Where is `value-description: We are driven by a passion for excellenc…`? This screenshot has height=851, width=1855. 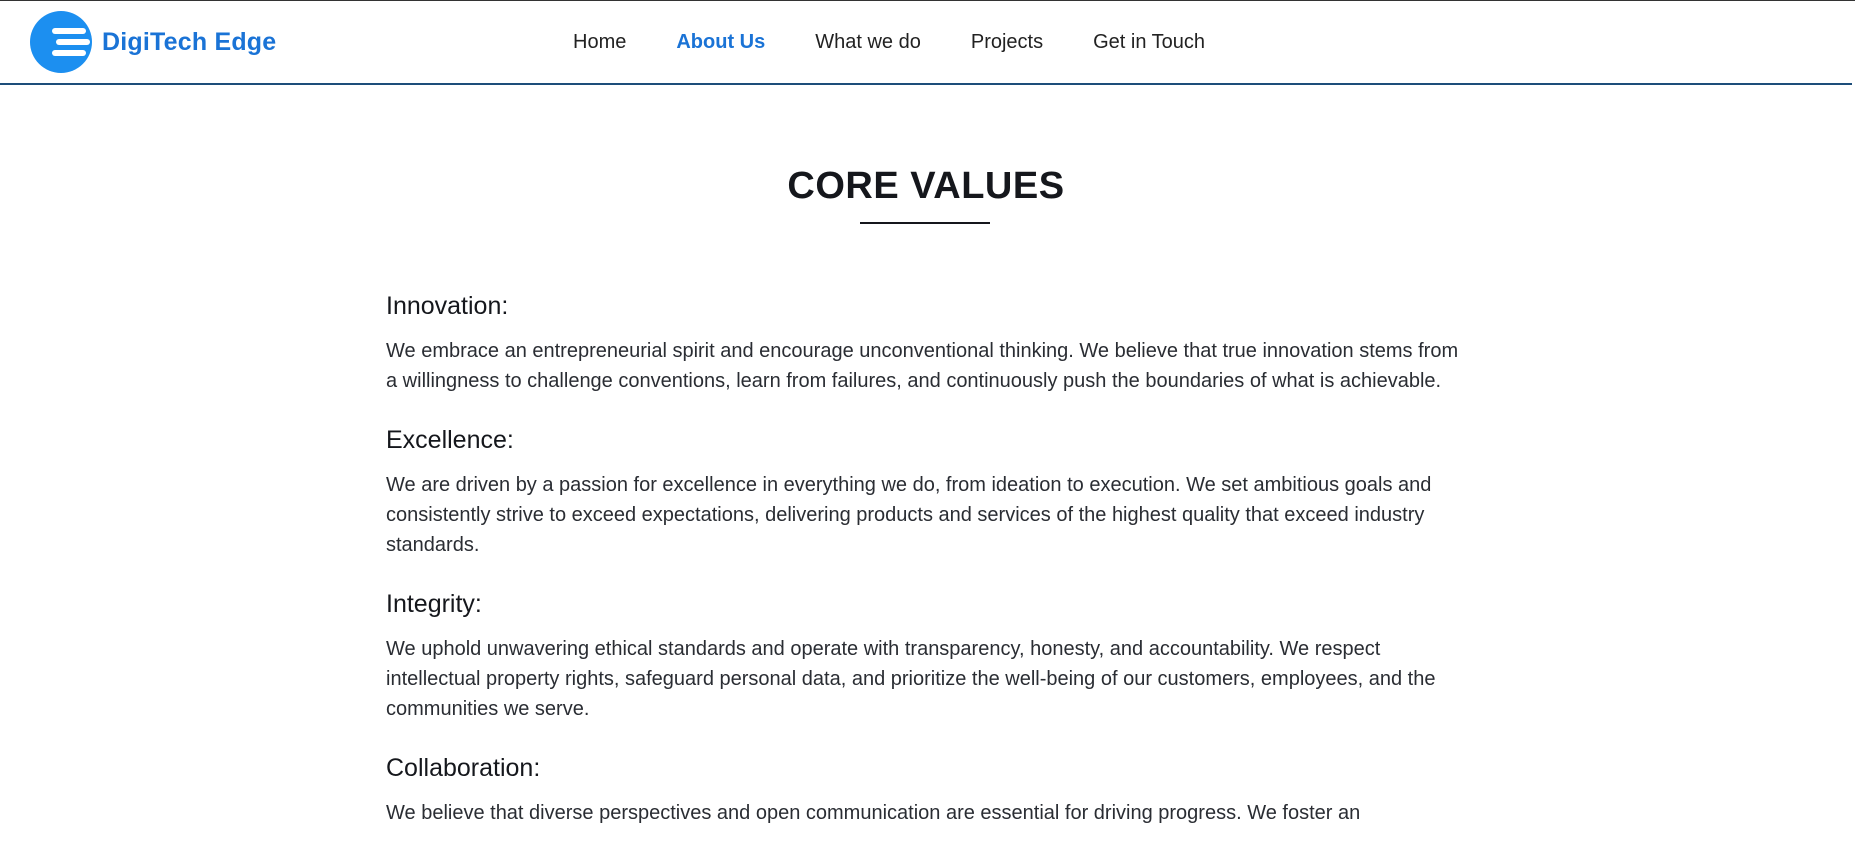
value-description: We are driven by a passion for excellenc… is located at coordinates (909, 515).